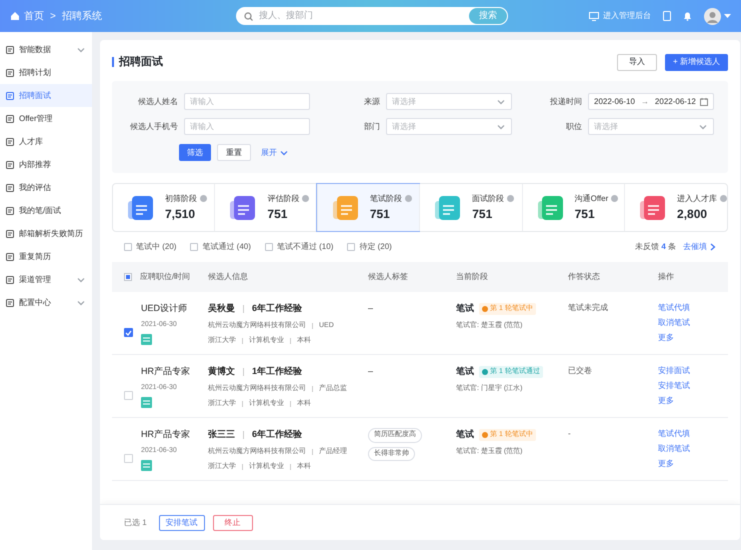  What do you see at coordinates (181, 522) in the screenshot?
I see `arrange-exam-button: 安排笔试` at bounding box center [181, 522].